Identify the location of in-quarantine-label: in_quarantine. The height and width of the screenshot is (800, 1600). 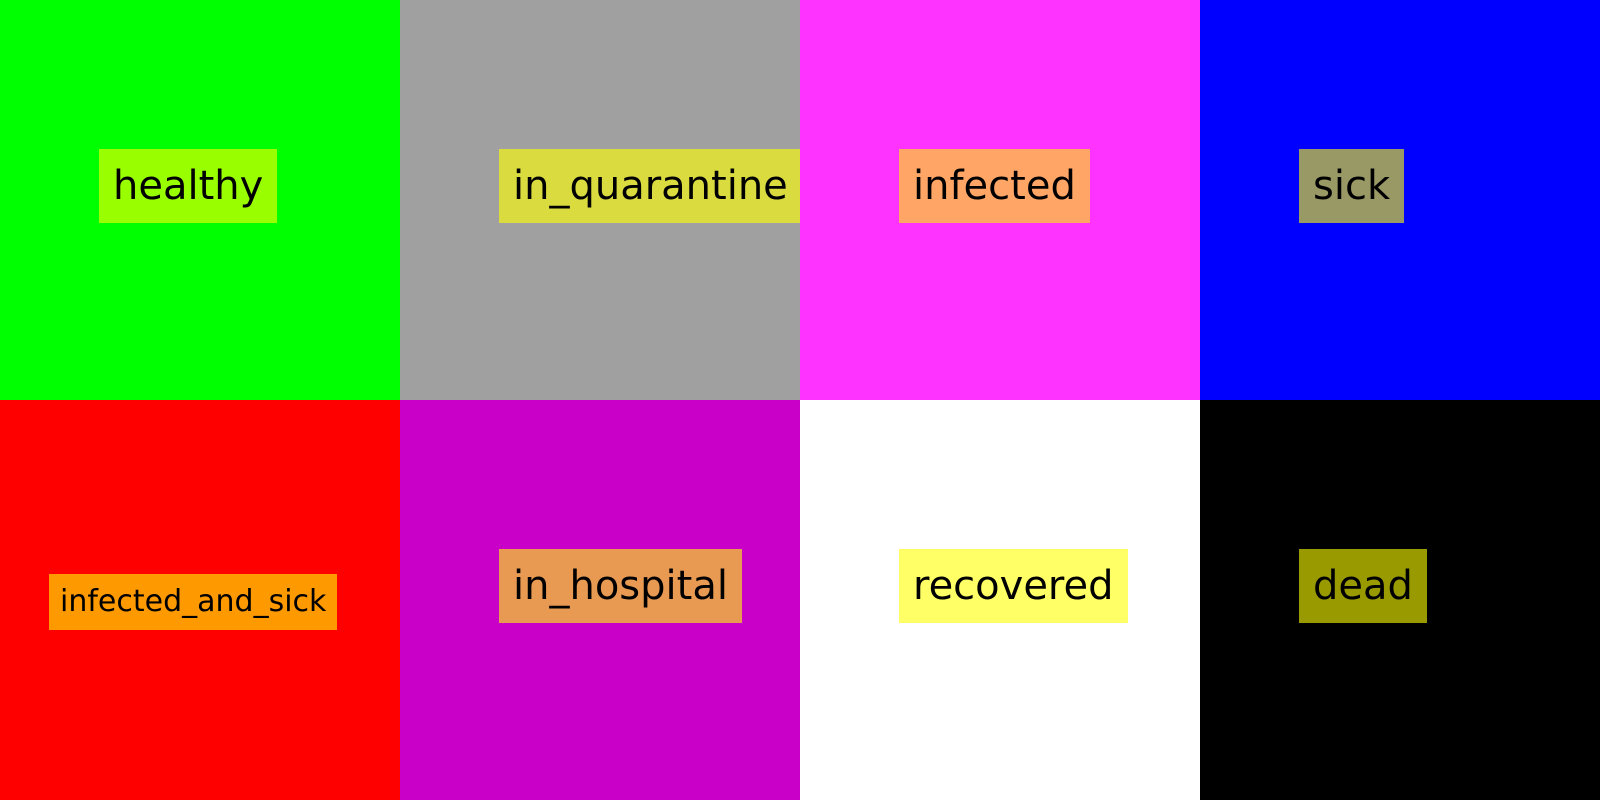
(650, 186).